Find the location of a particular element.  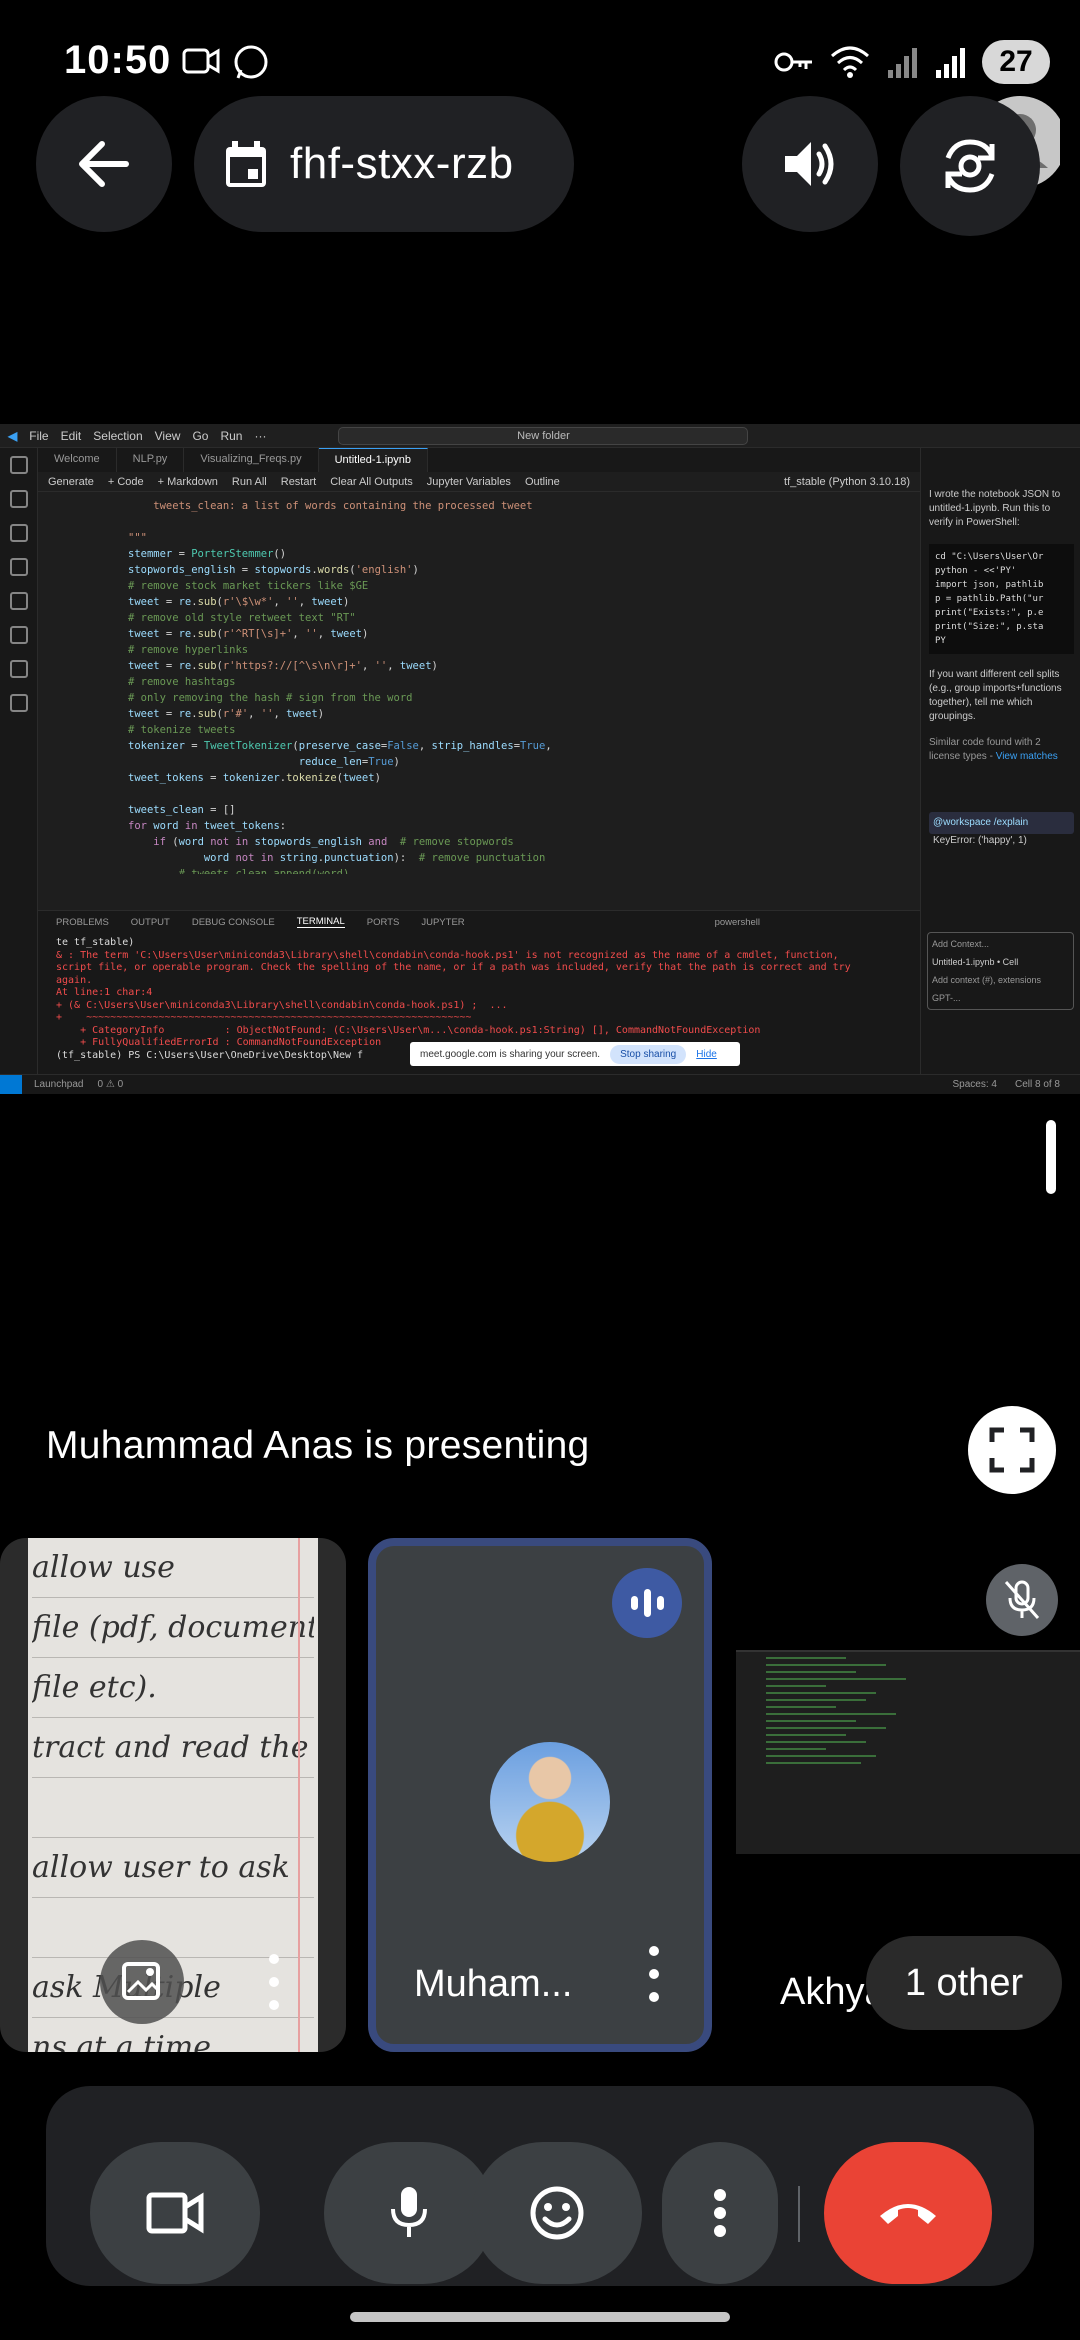

camera-toggle-button is located at coordinates (175, 2213).